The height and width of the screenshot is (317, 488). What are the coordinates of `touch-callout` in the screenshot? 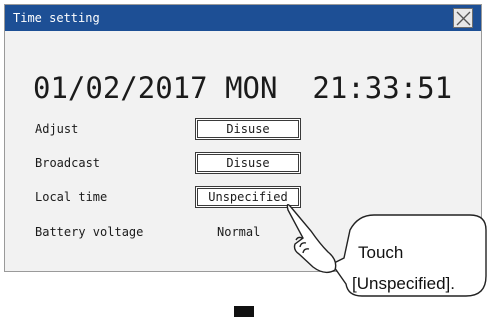 It's located at (386, 250).